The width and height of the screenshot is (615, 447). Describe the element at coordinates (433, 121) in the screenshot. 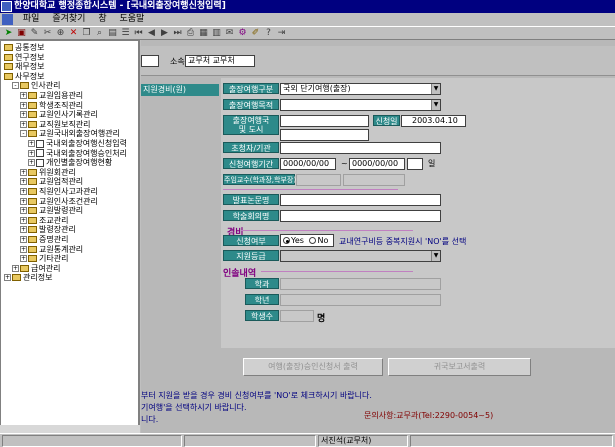

I see `apply-date-field: 2003.04.10` at that location.